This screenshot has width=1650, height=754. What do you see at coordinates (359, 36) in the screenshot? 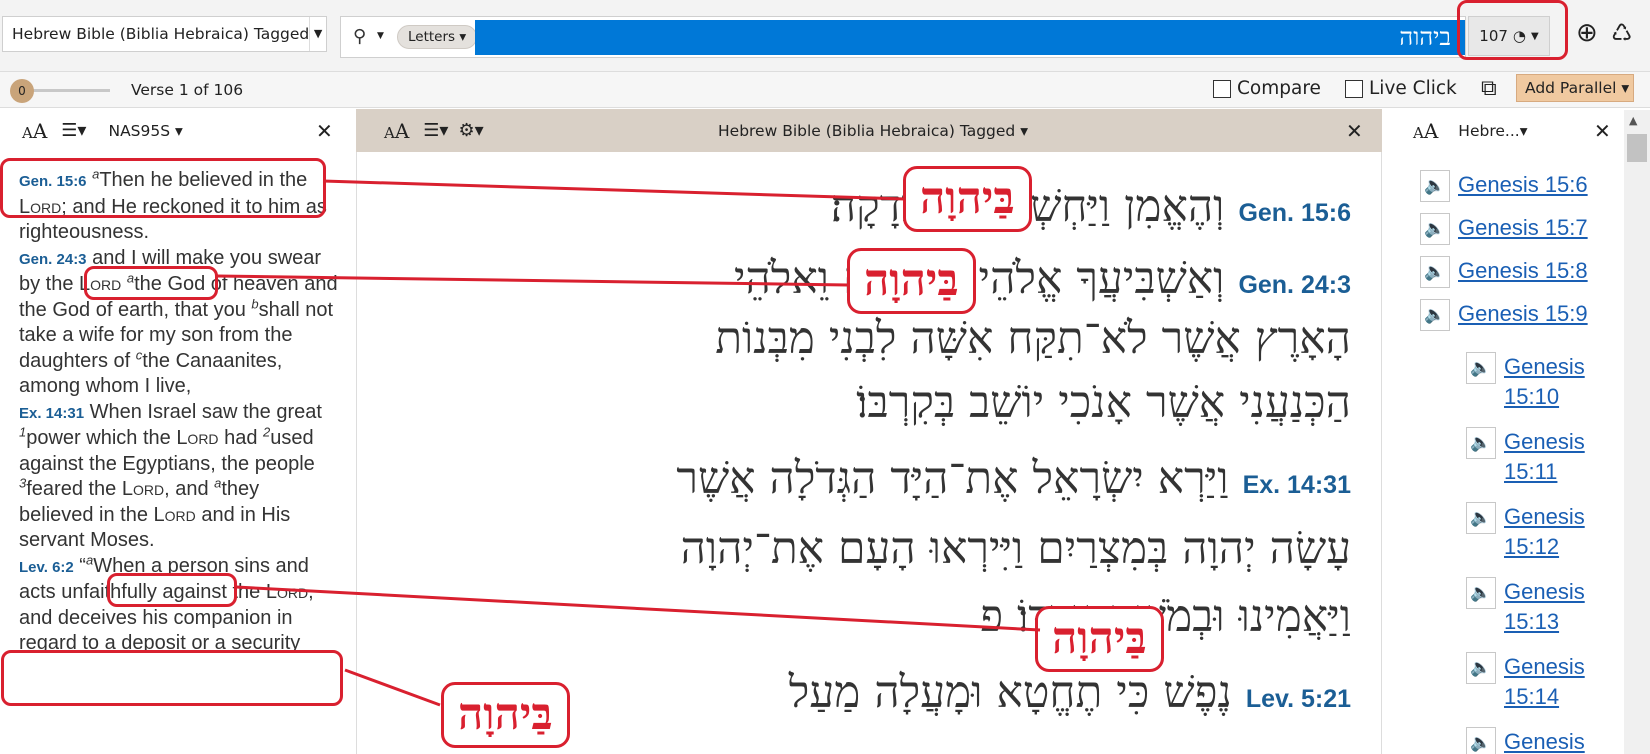
I see `search-icon: ⚲` at bounding box center [359, 36].